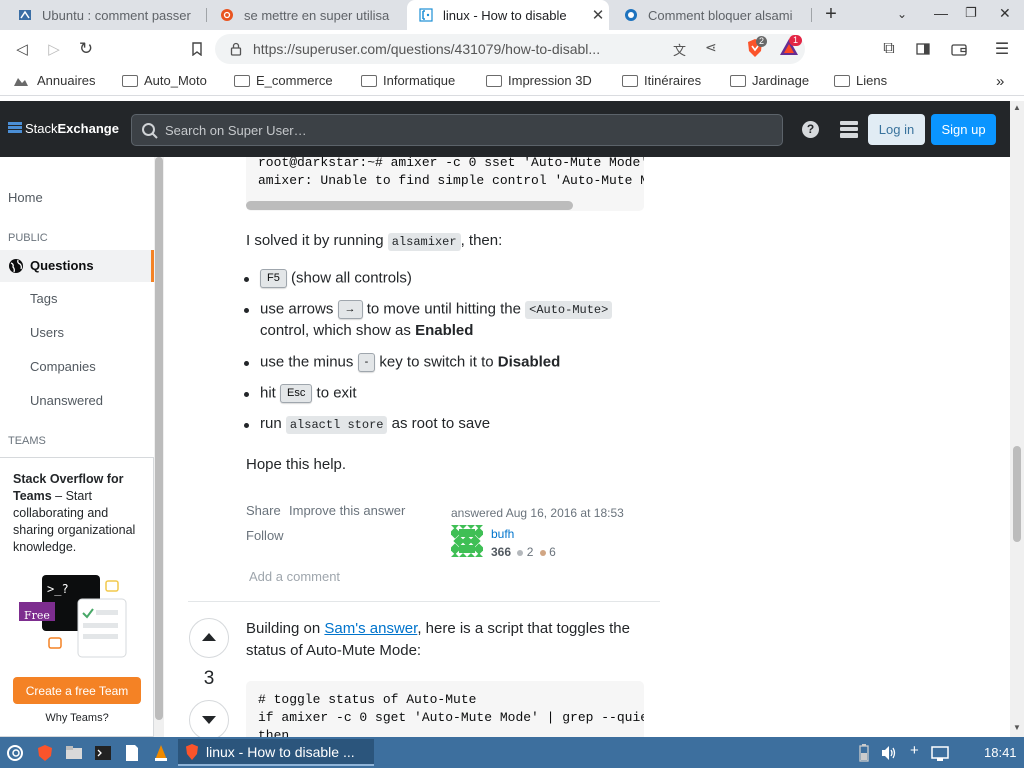  What do you see at coordinates (810, 129) in the screenshot?
I see `help-icon: ?` at bounding box center [810, 129].